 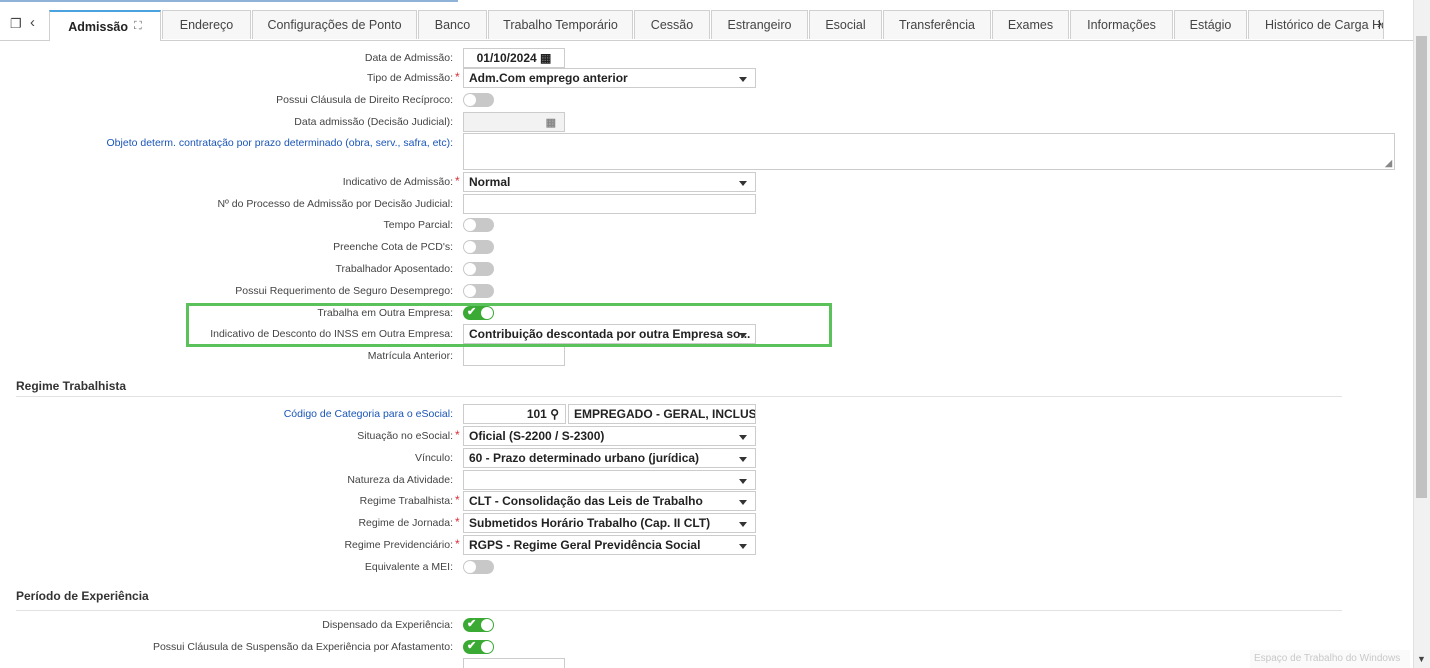 I want to click on tab-config-ponto: Configurações de Ponto, so click(x=334, y=24).